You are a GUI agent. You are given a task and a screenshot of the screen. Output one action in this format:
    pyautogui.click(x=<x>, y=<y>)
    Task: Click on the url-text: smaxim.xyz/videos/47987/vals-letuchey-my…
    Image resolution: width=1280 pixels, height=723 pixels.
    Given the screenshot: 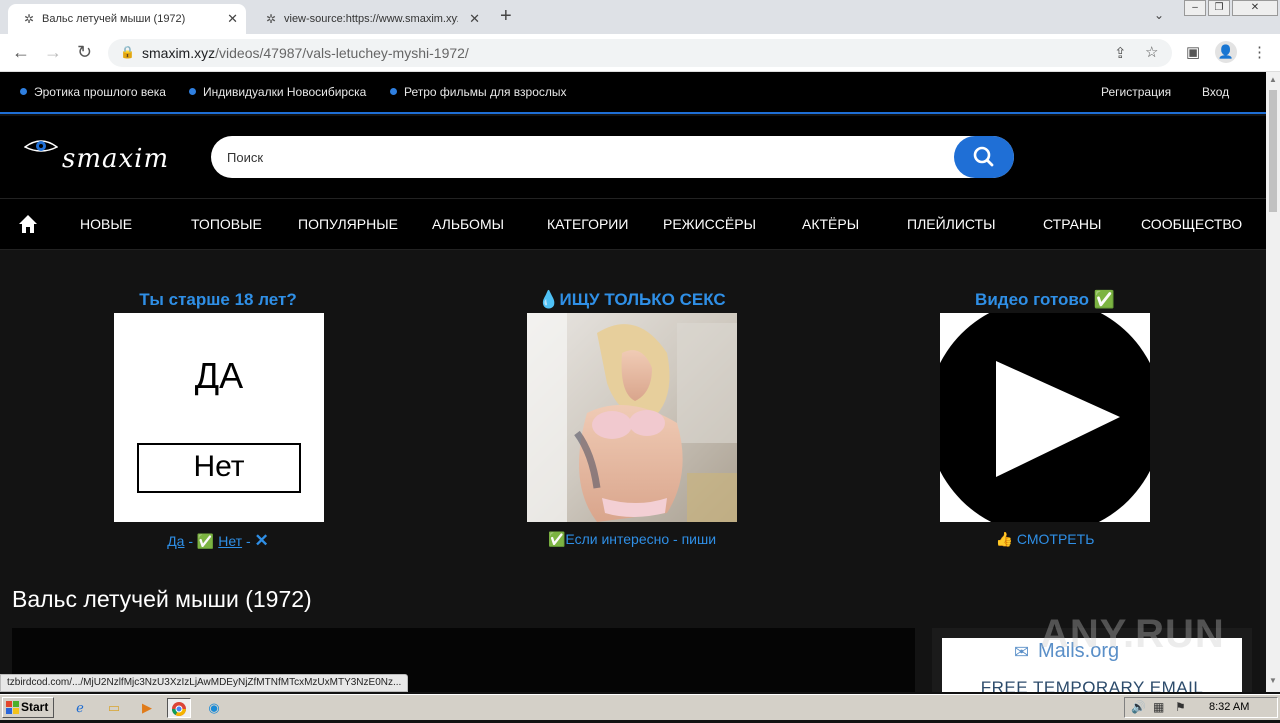 What is the action you would take?
    pyautogui.click(x=305, y=53)
    